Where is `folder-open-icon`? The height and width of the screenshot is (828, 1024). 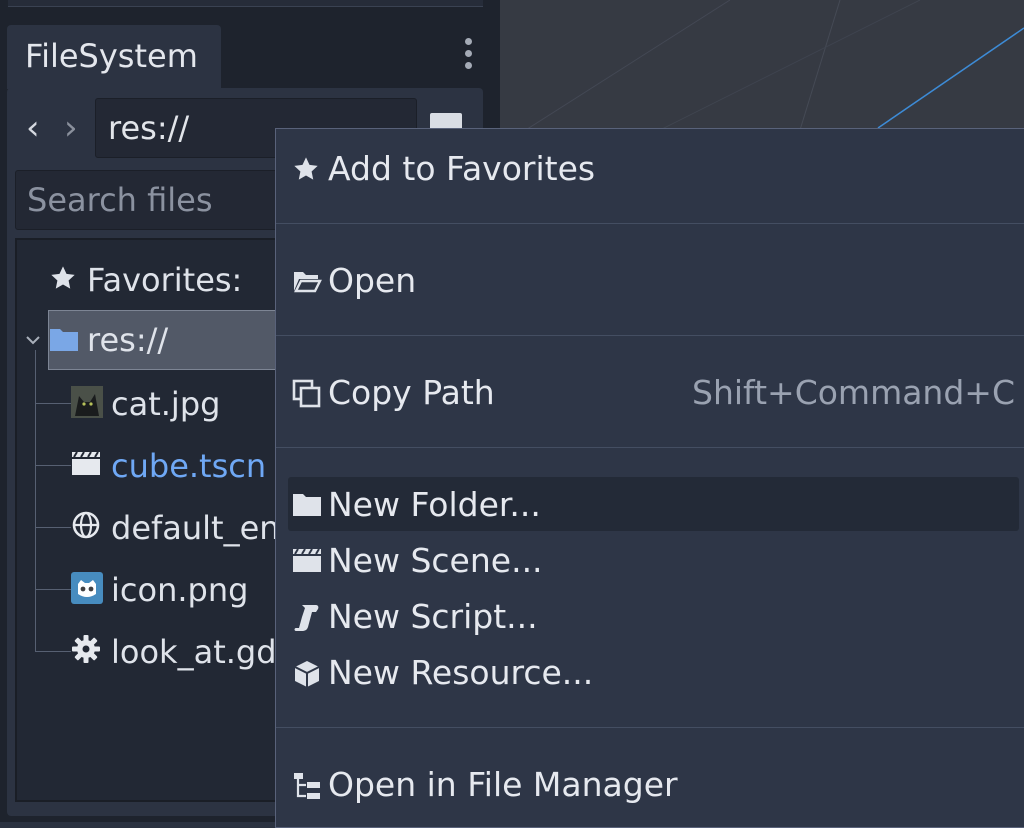
folder-open-icon is located at coordinates (308, 282).